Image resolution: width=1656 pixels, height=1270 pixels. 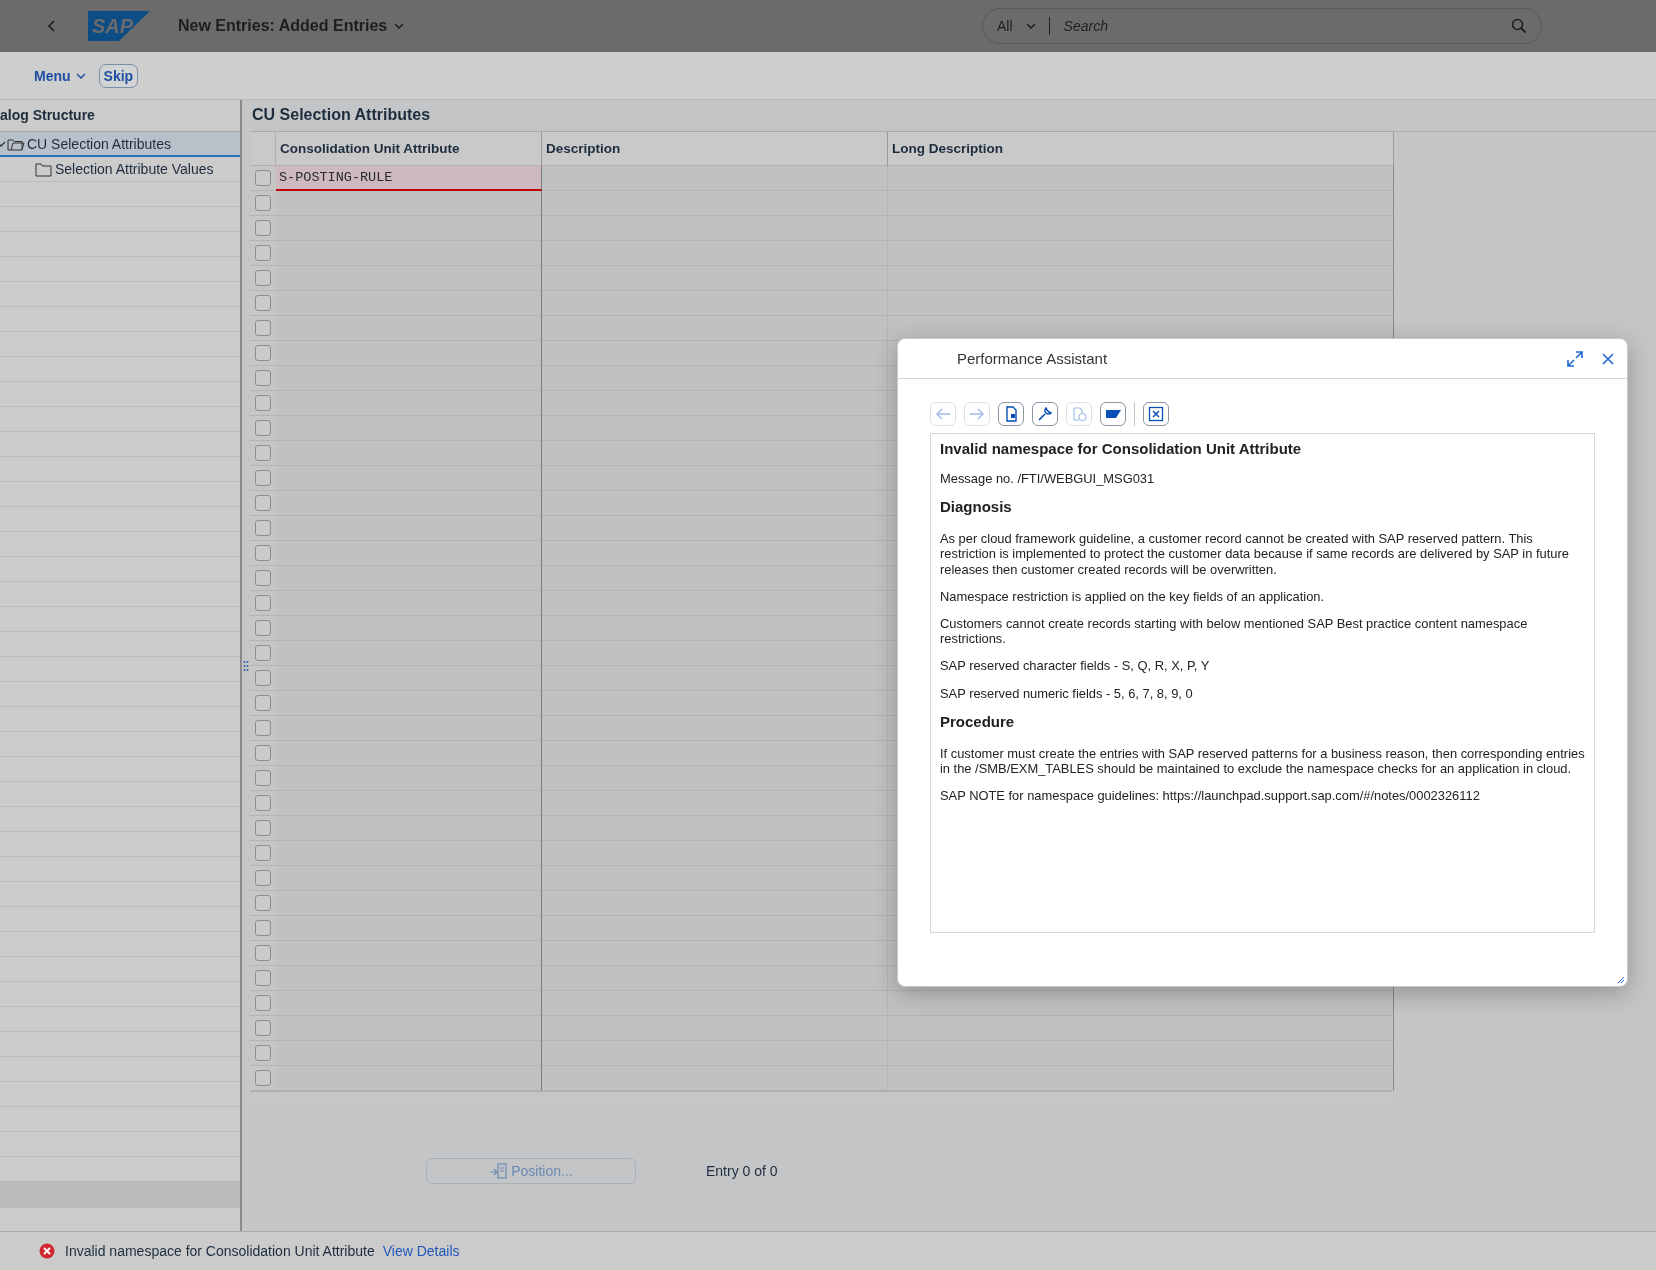 I want to click on close-box-icon, so click(x=1156, y=414).